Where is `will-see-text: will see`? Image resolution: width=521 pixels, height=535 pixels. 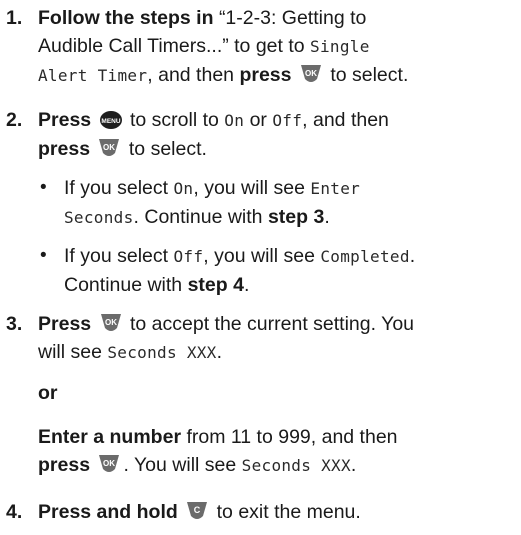 will-see-text: will see is located at coordinates (70, 352).